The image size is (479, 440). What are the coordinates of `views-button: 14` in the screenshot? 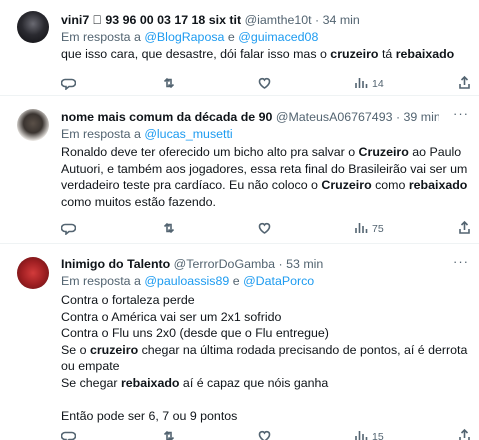 It's located at (368, 84).